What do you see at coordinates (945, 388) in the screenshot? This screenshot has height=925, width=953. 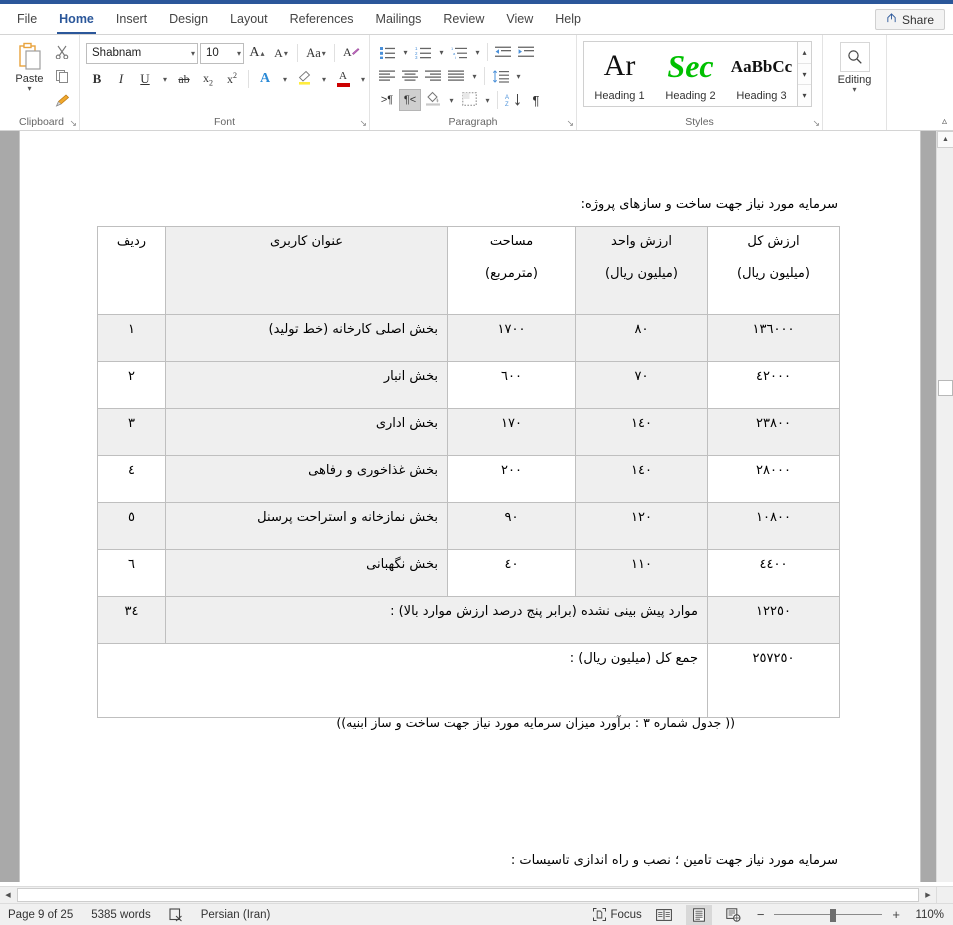 I see `vertical-scroll-thumb` at bounding box center [945, 388].